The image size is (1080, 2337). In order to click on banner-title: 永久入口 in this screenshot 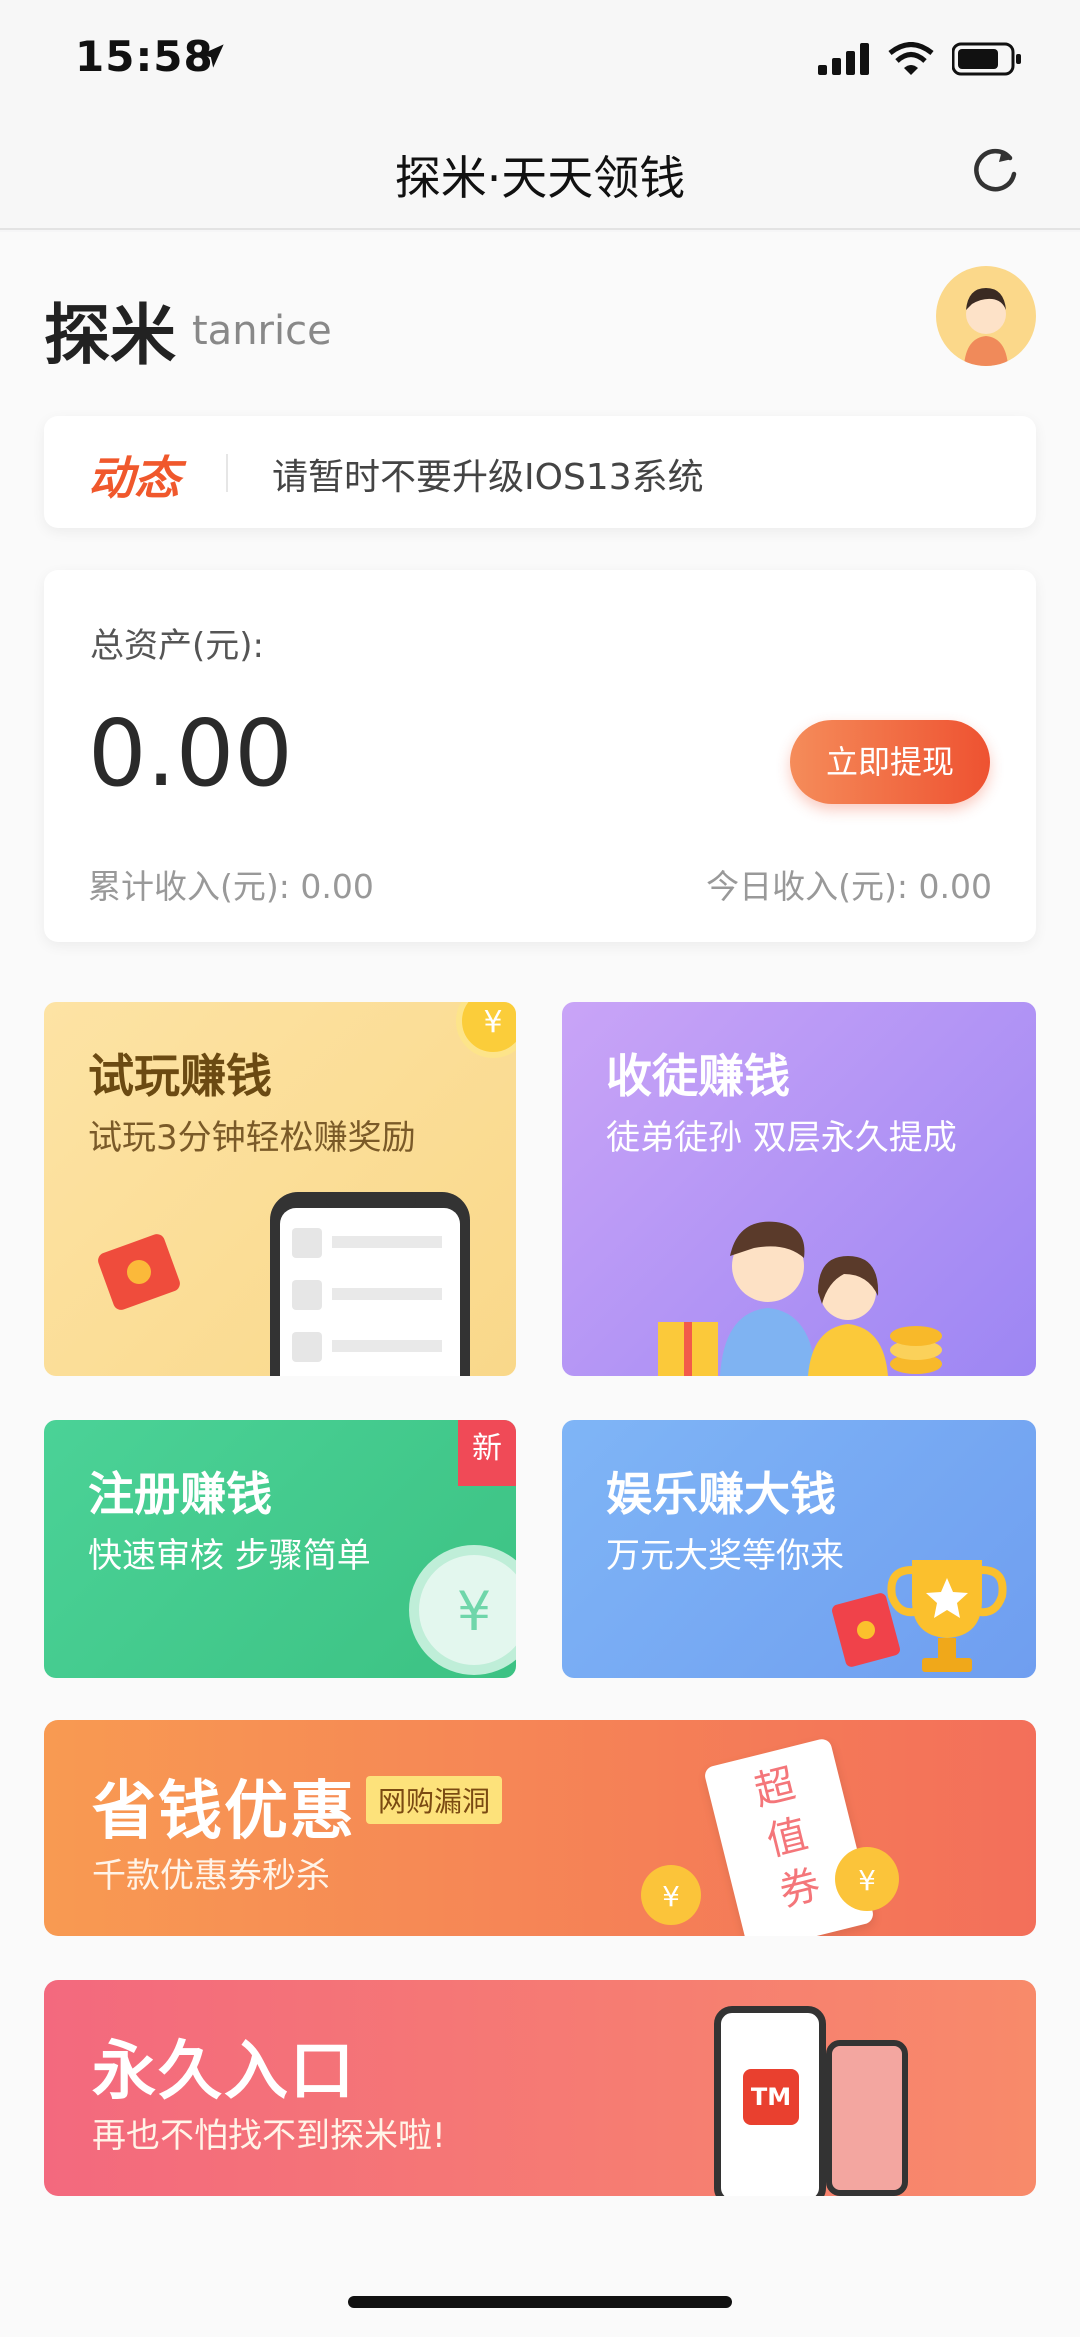, I will do `click(224, 2072)`.